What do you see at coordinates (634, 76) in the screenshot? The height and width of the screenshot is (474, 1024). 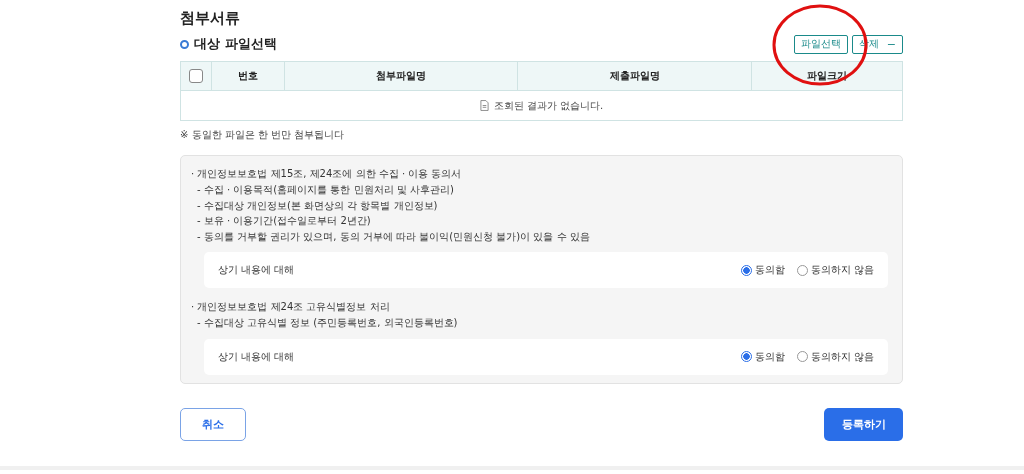 I see `column-header: 제출파일명` at bounding box center [634, 76].